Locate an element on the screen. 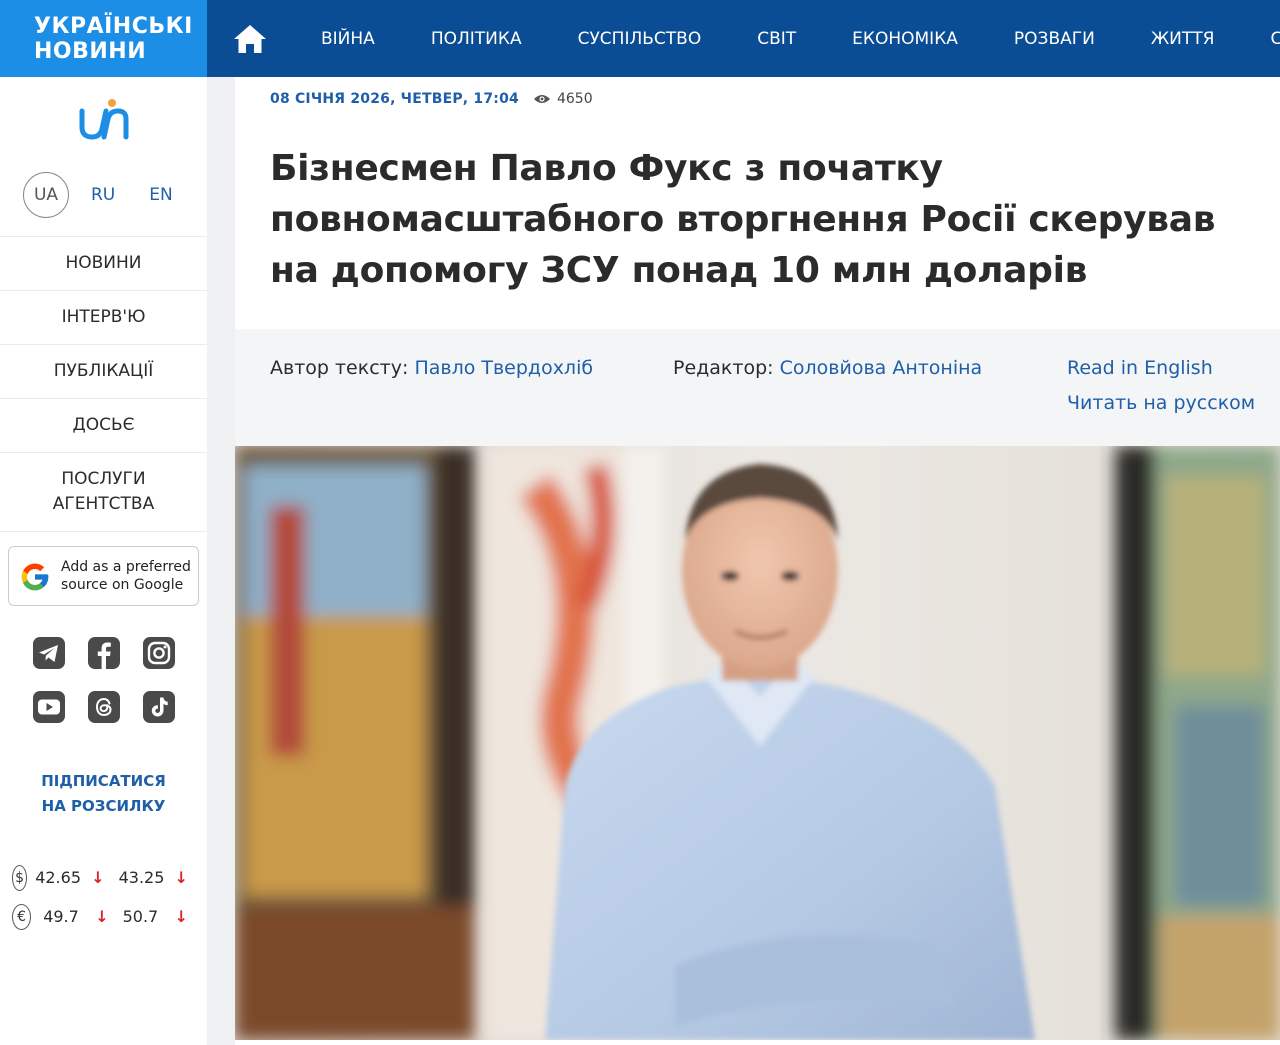 This screenshot has height=1045, width=1280. sidebar-item-publications: ПУБЛІКАЦІЇ is located at coordinates (103, 371).